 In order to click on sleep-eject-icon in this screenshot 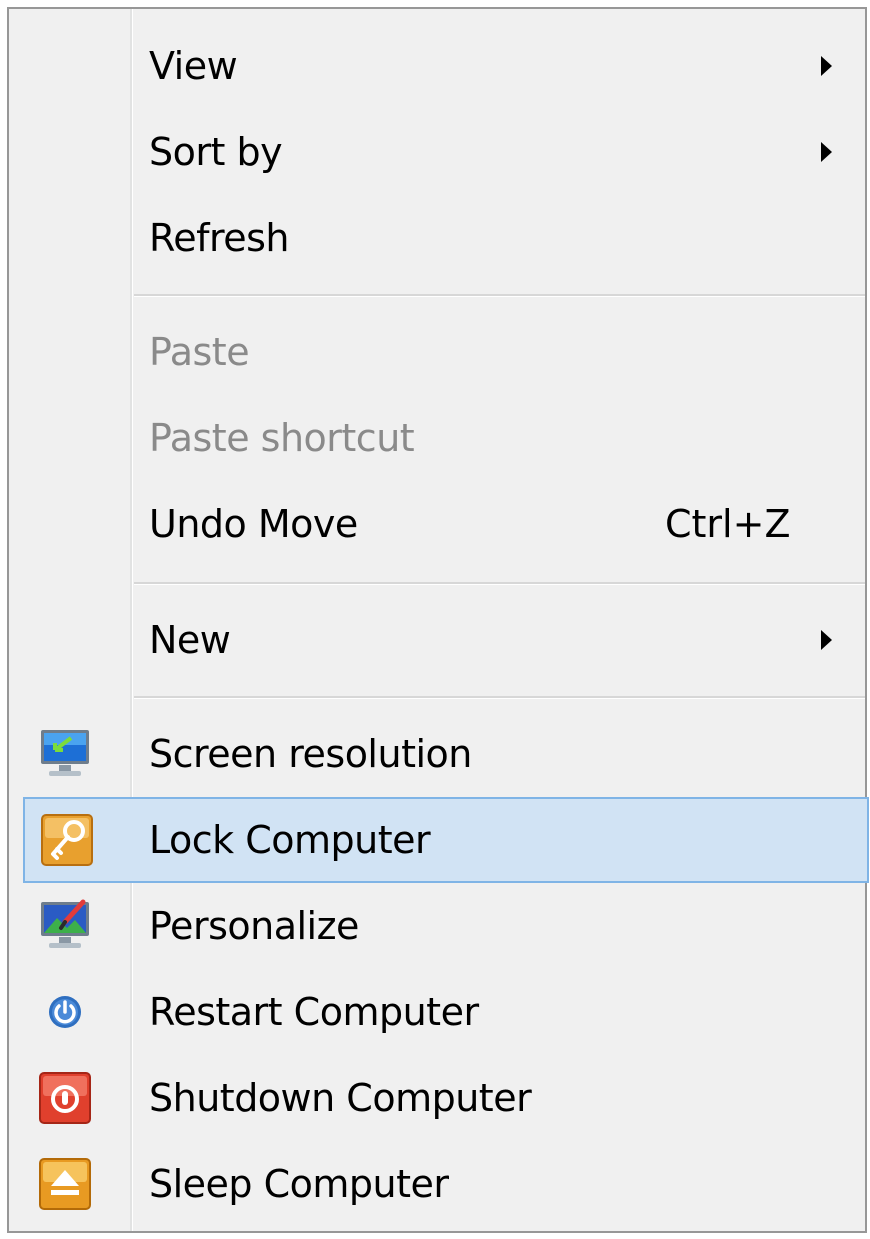, I will do `click(65, 1184)`.